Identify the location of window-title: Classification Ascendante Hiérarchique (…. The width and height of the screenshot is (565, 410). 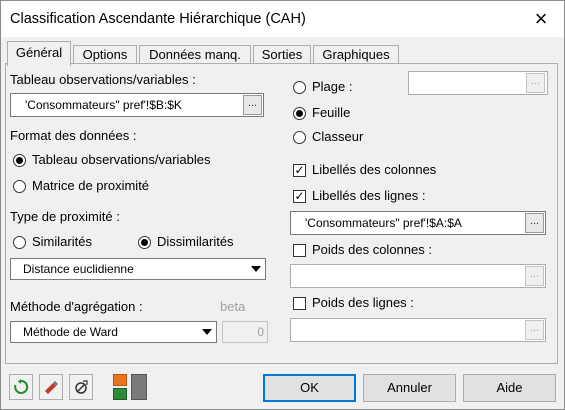
(158, 19).